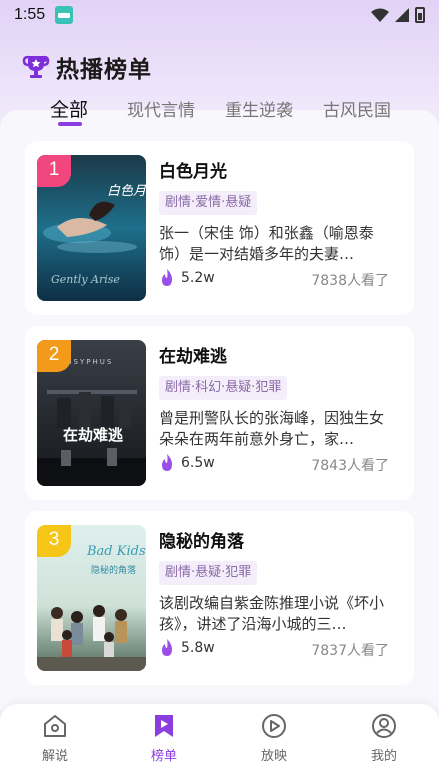 The width and height of the screenshot is (439, 780). I want to click on tab-rebirth: 重生逆袭, so click(259, 108).